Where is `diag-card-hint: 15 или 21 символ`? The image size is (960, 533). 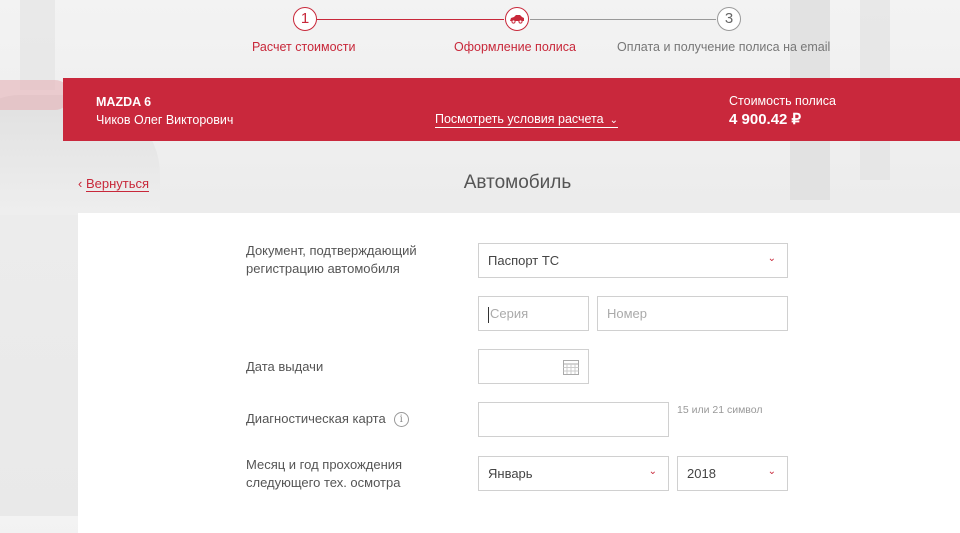
diag-card-hint: 15 или 21 символ is located at coordinates (720, 410).